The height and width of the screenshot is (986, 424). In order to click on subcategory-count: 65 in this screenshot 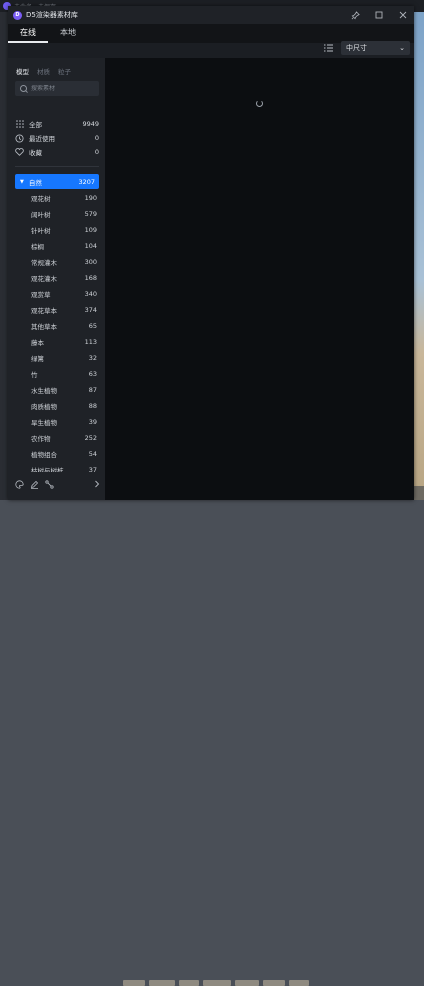, I will do `click(92, 326)`.